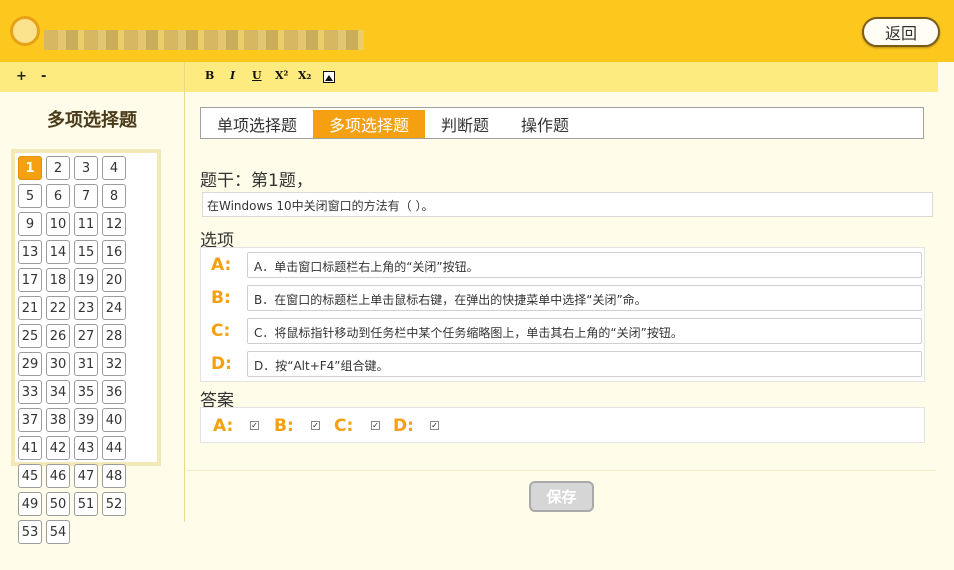 The height and width of the screenshot is (570, 954). Describe the element at coordinates (30, 224) in the screenshot. I see `question-number-cell: 9` at that location.